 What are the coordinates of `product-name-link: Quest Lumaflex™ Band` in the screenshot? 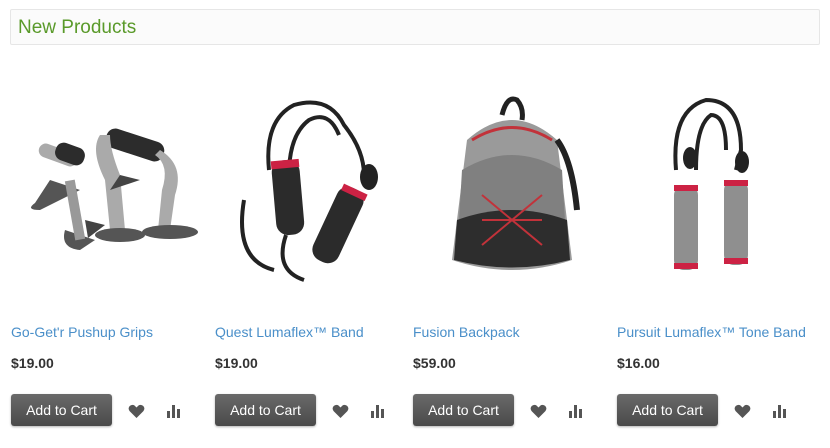 It's located at (289, 332).